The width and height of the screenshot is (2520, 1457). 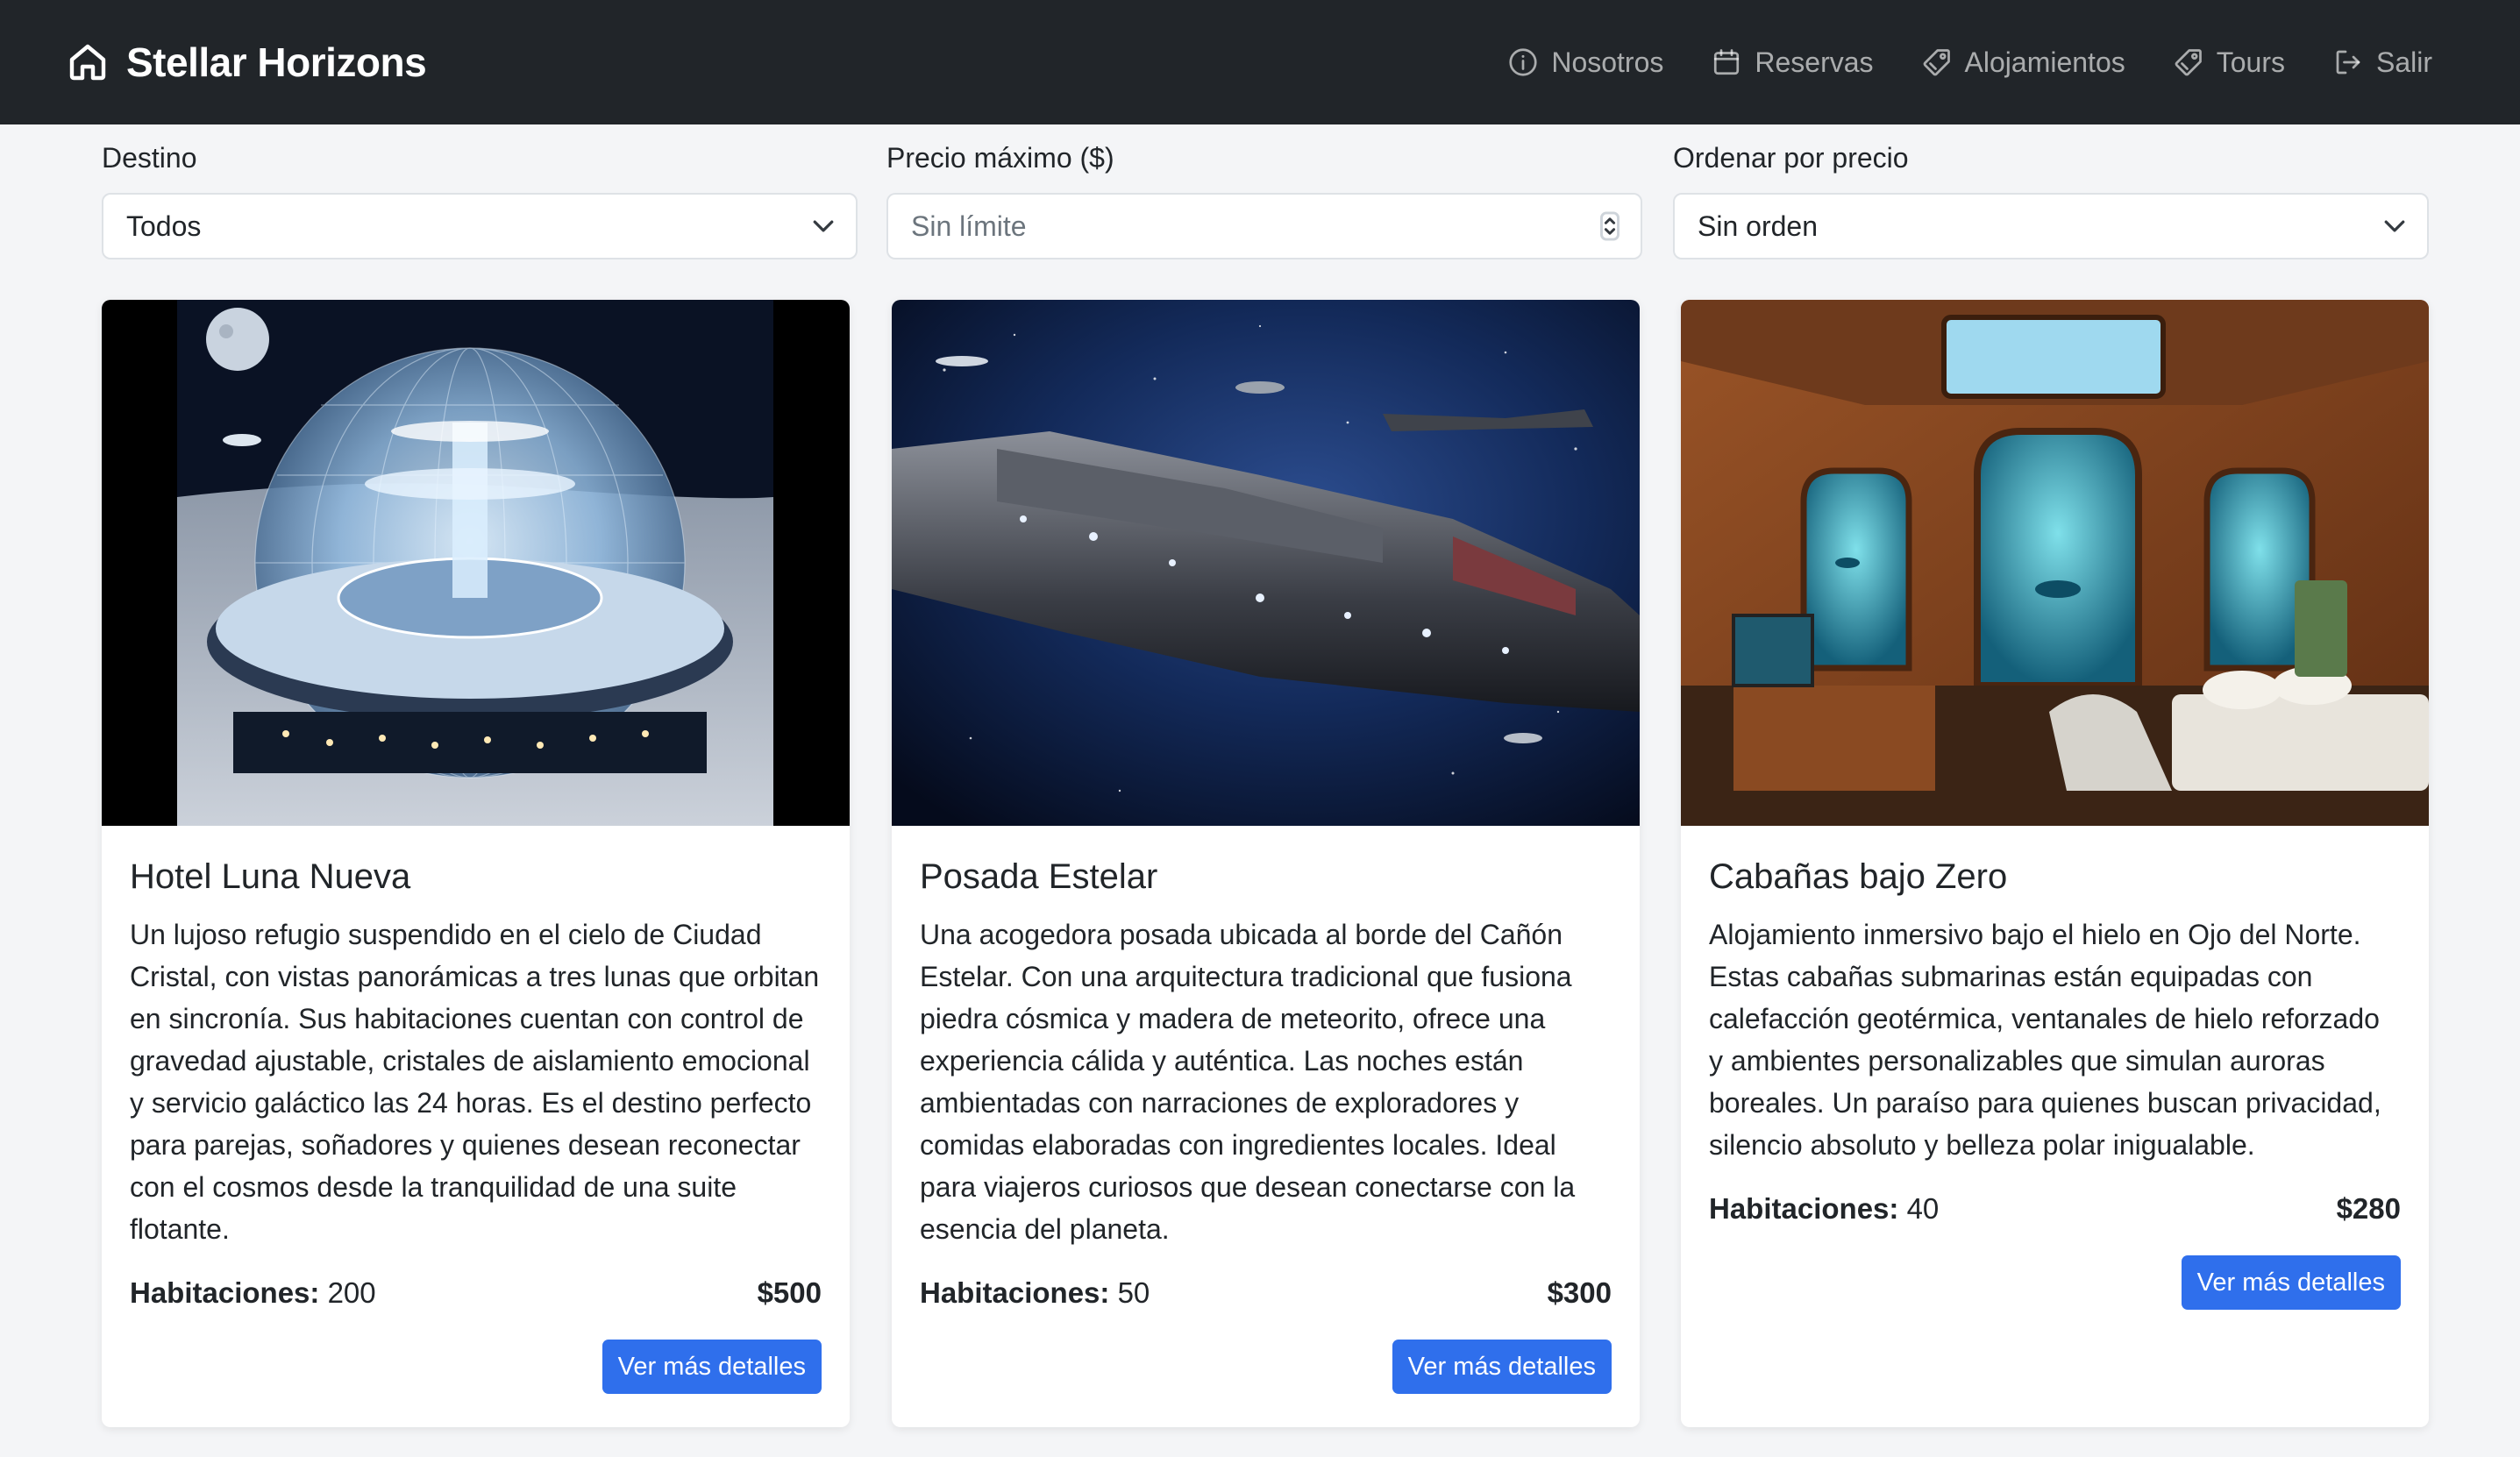 What do you see at coordinates (1923, 1208) in the screenshot?
I see `rooms-count: 40` at bounding box center [1923, 1208].